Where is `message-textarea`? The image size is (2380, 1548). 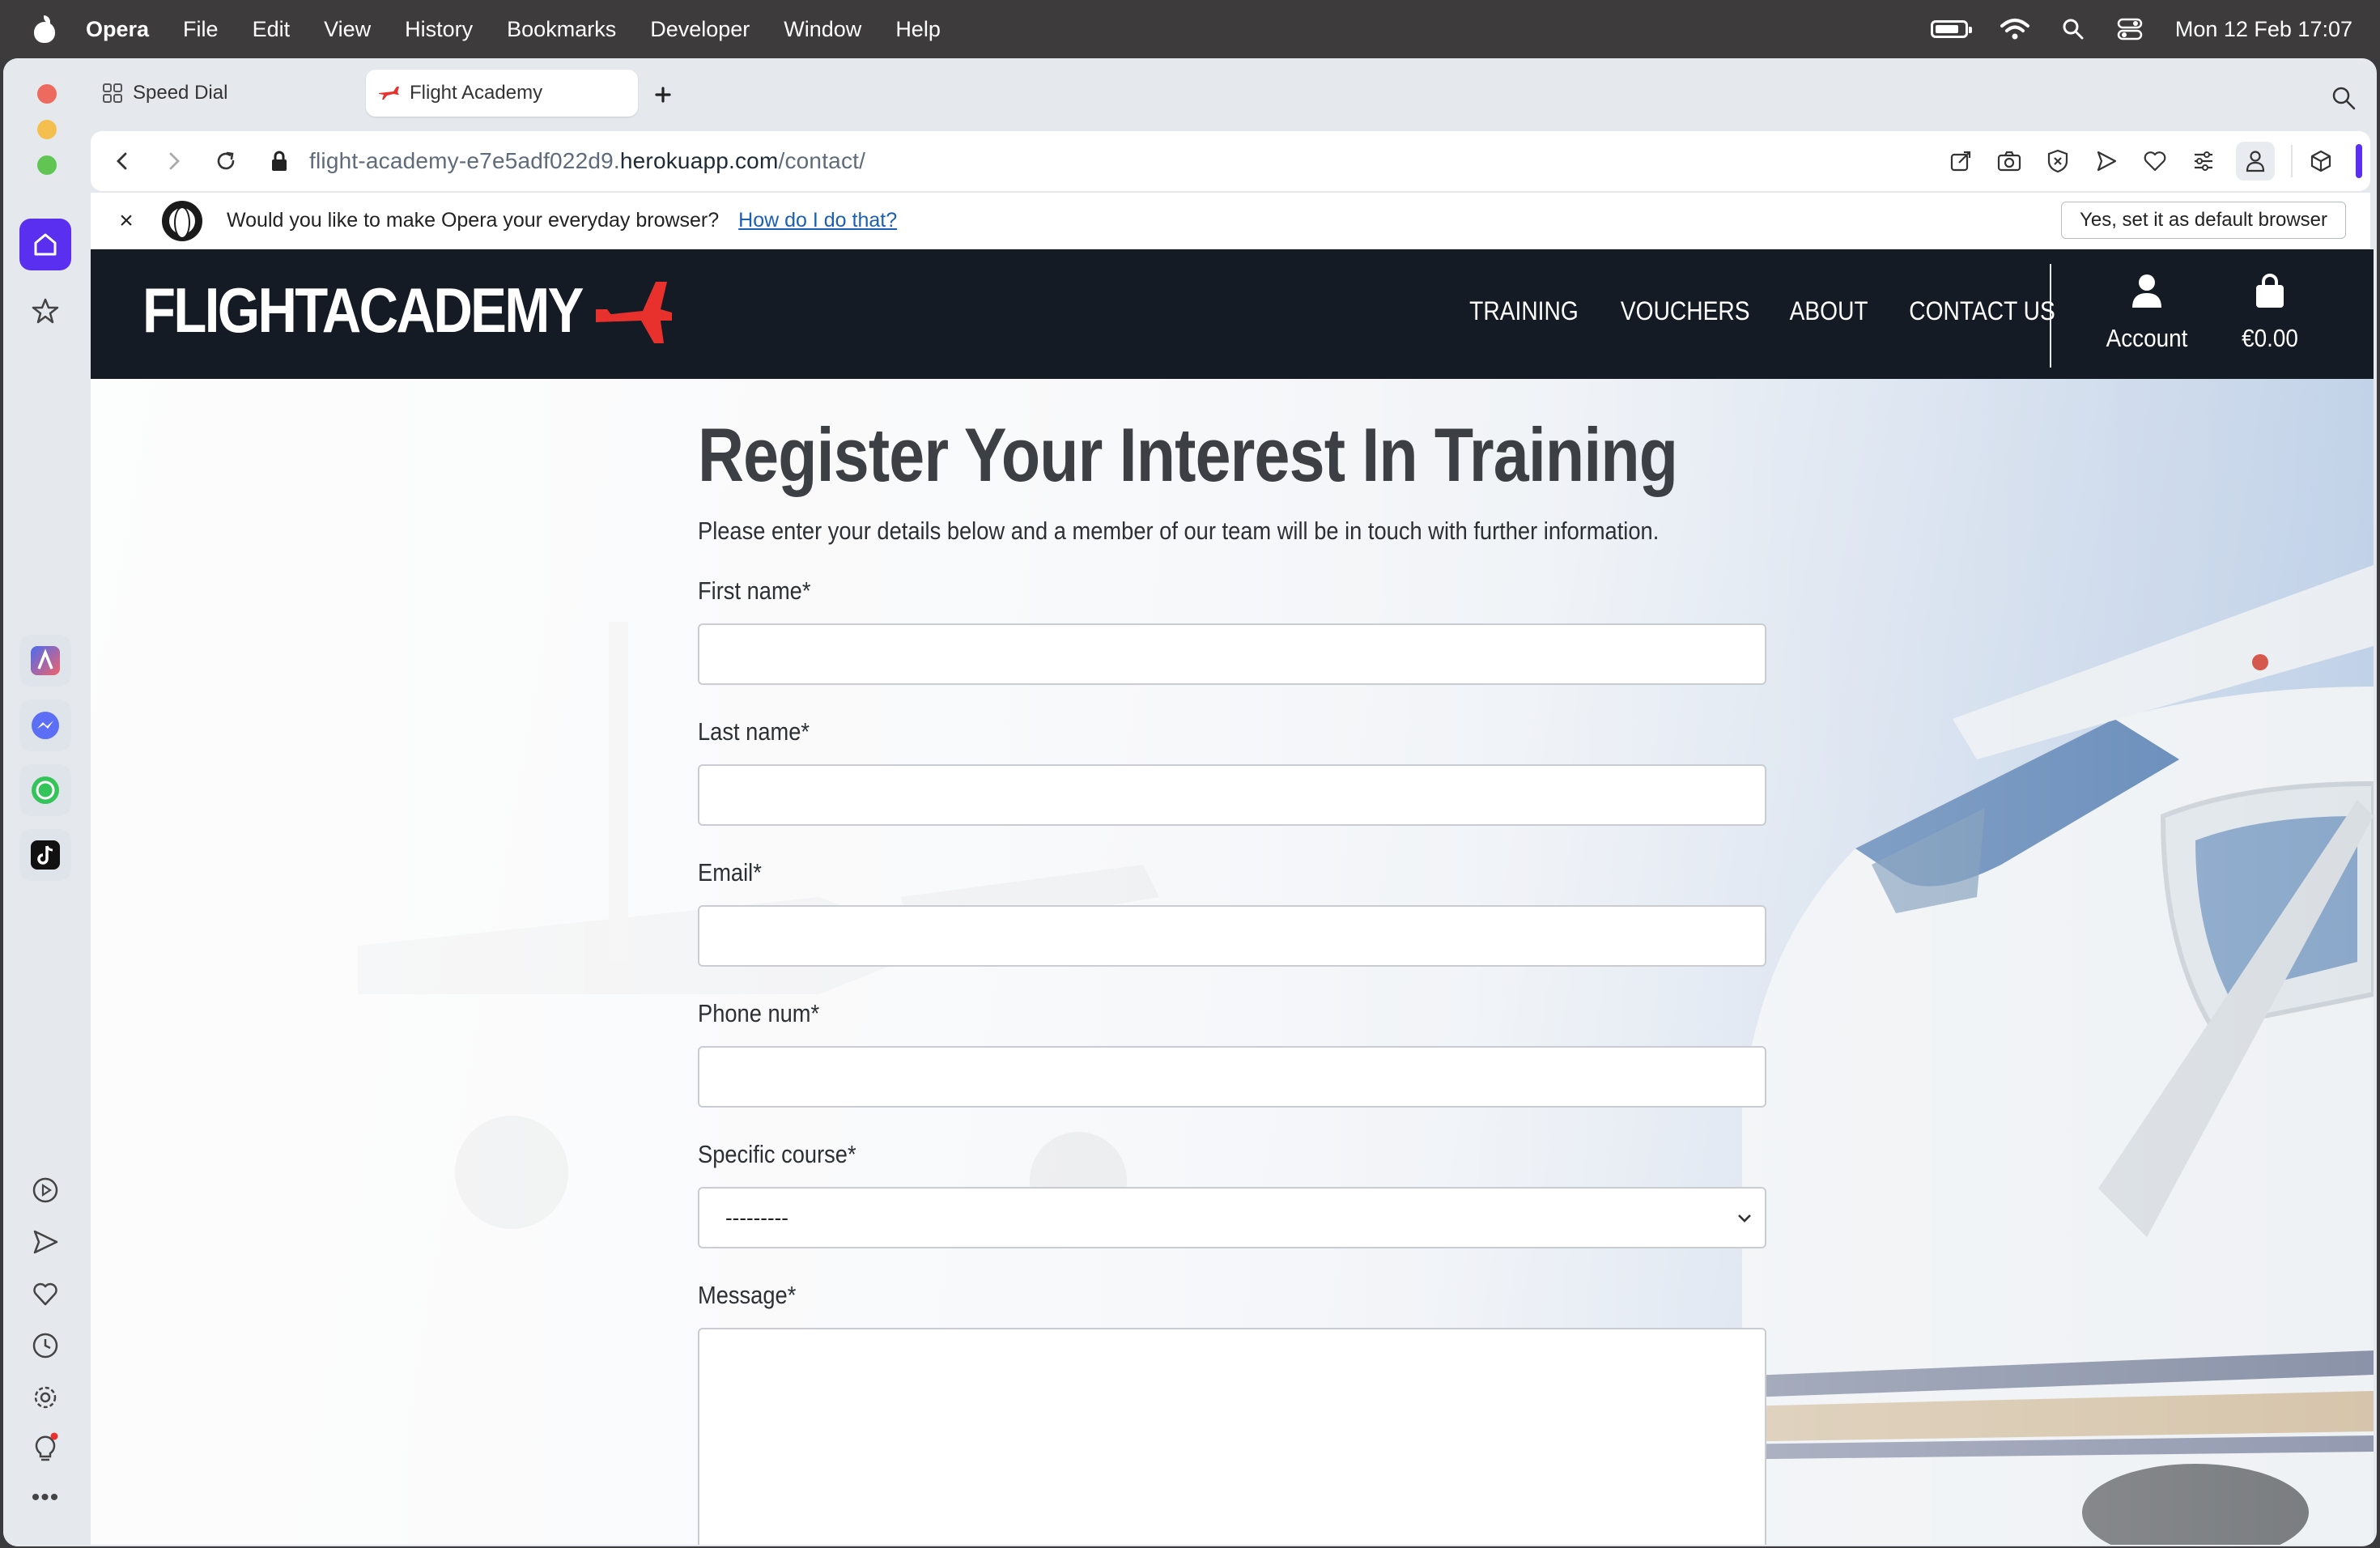 message-textarea is located at coordinates (1232, 1437).